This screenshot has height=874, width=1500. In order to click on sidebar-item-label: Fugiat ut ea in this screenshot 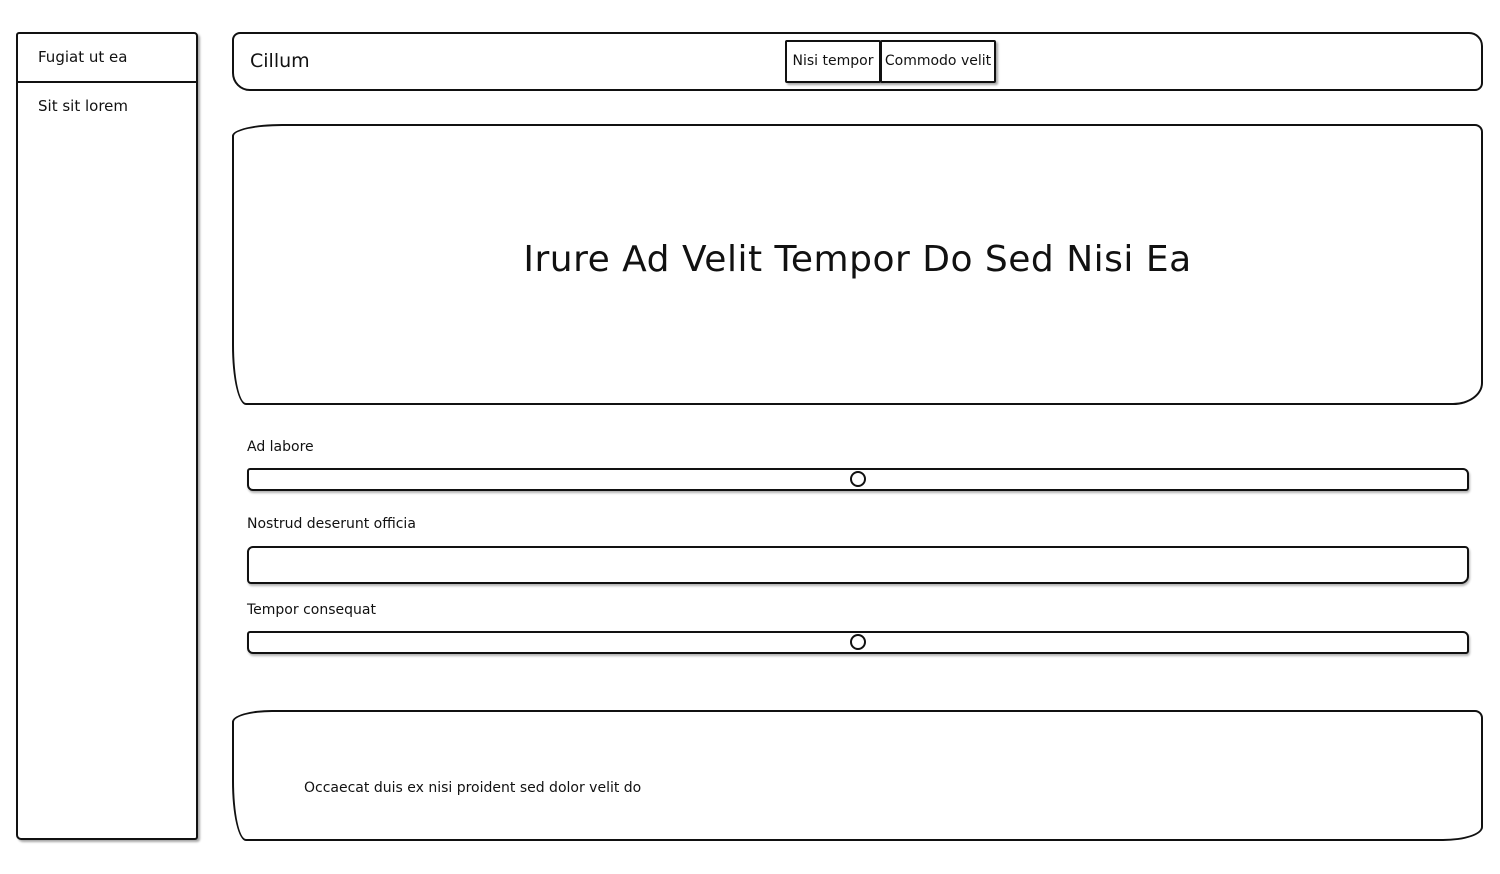, I will do `click(83, 57)`.